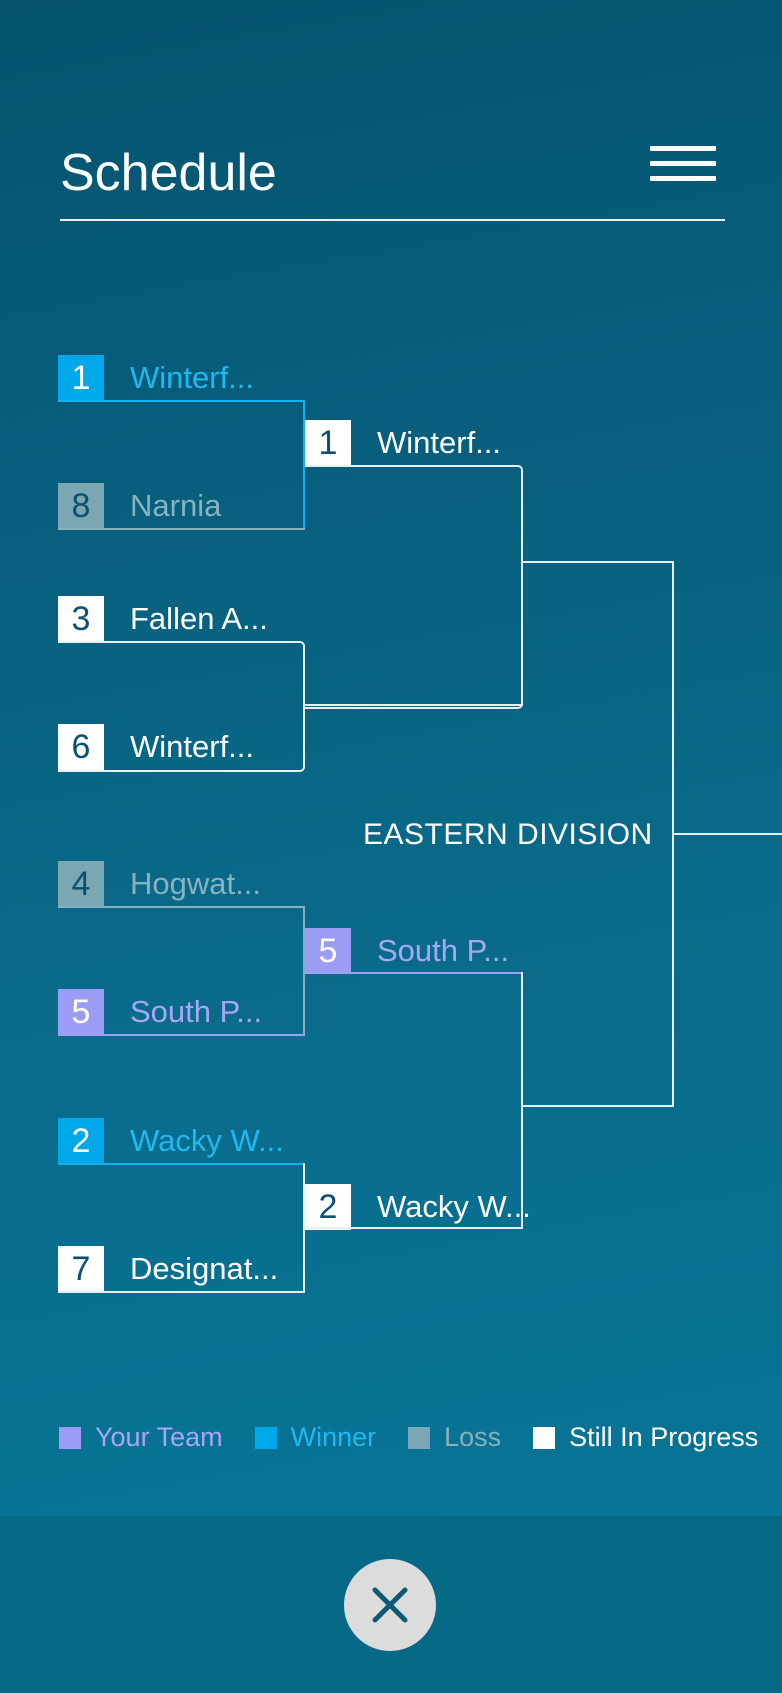  What do you see at coordinates (81, 506) in the screenshot?
I see `seed-badge: 8` at bounding box center [81, 506].